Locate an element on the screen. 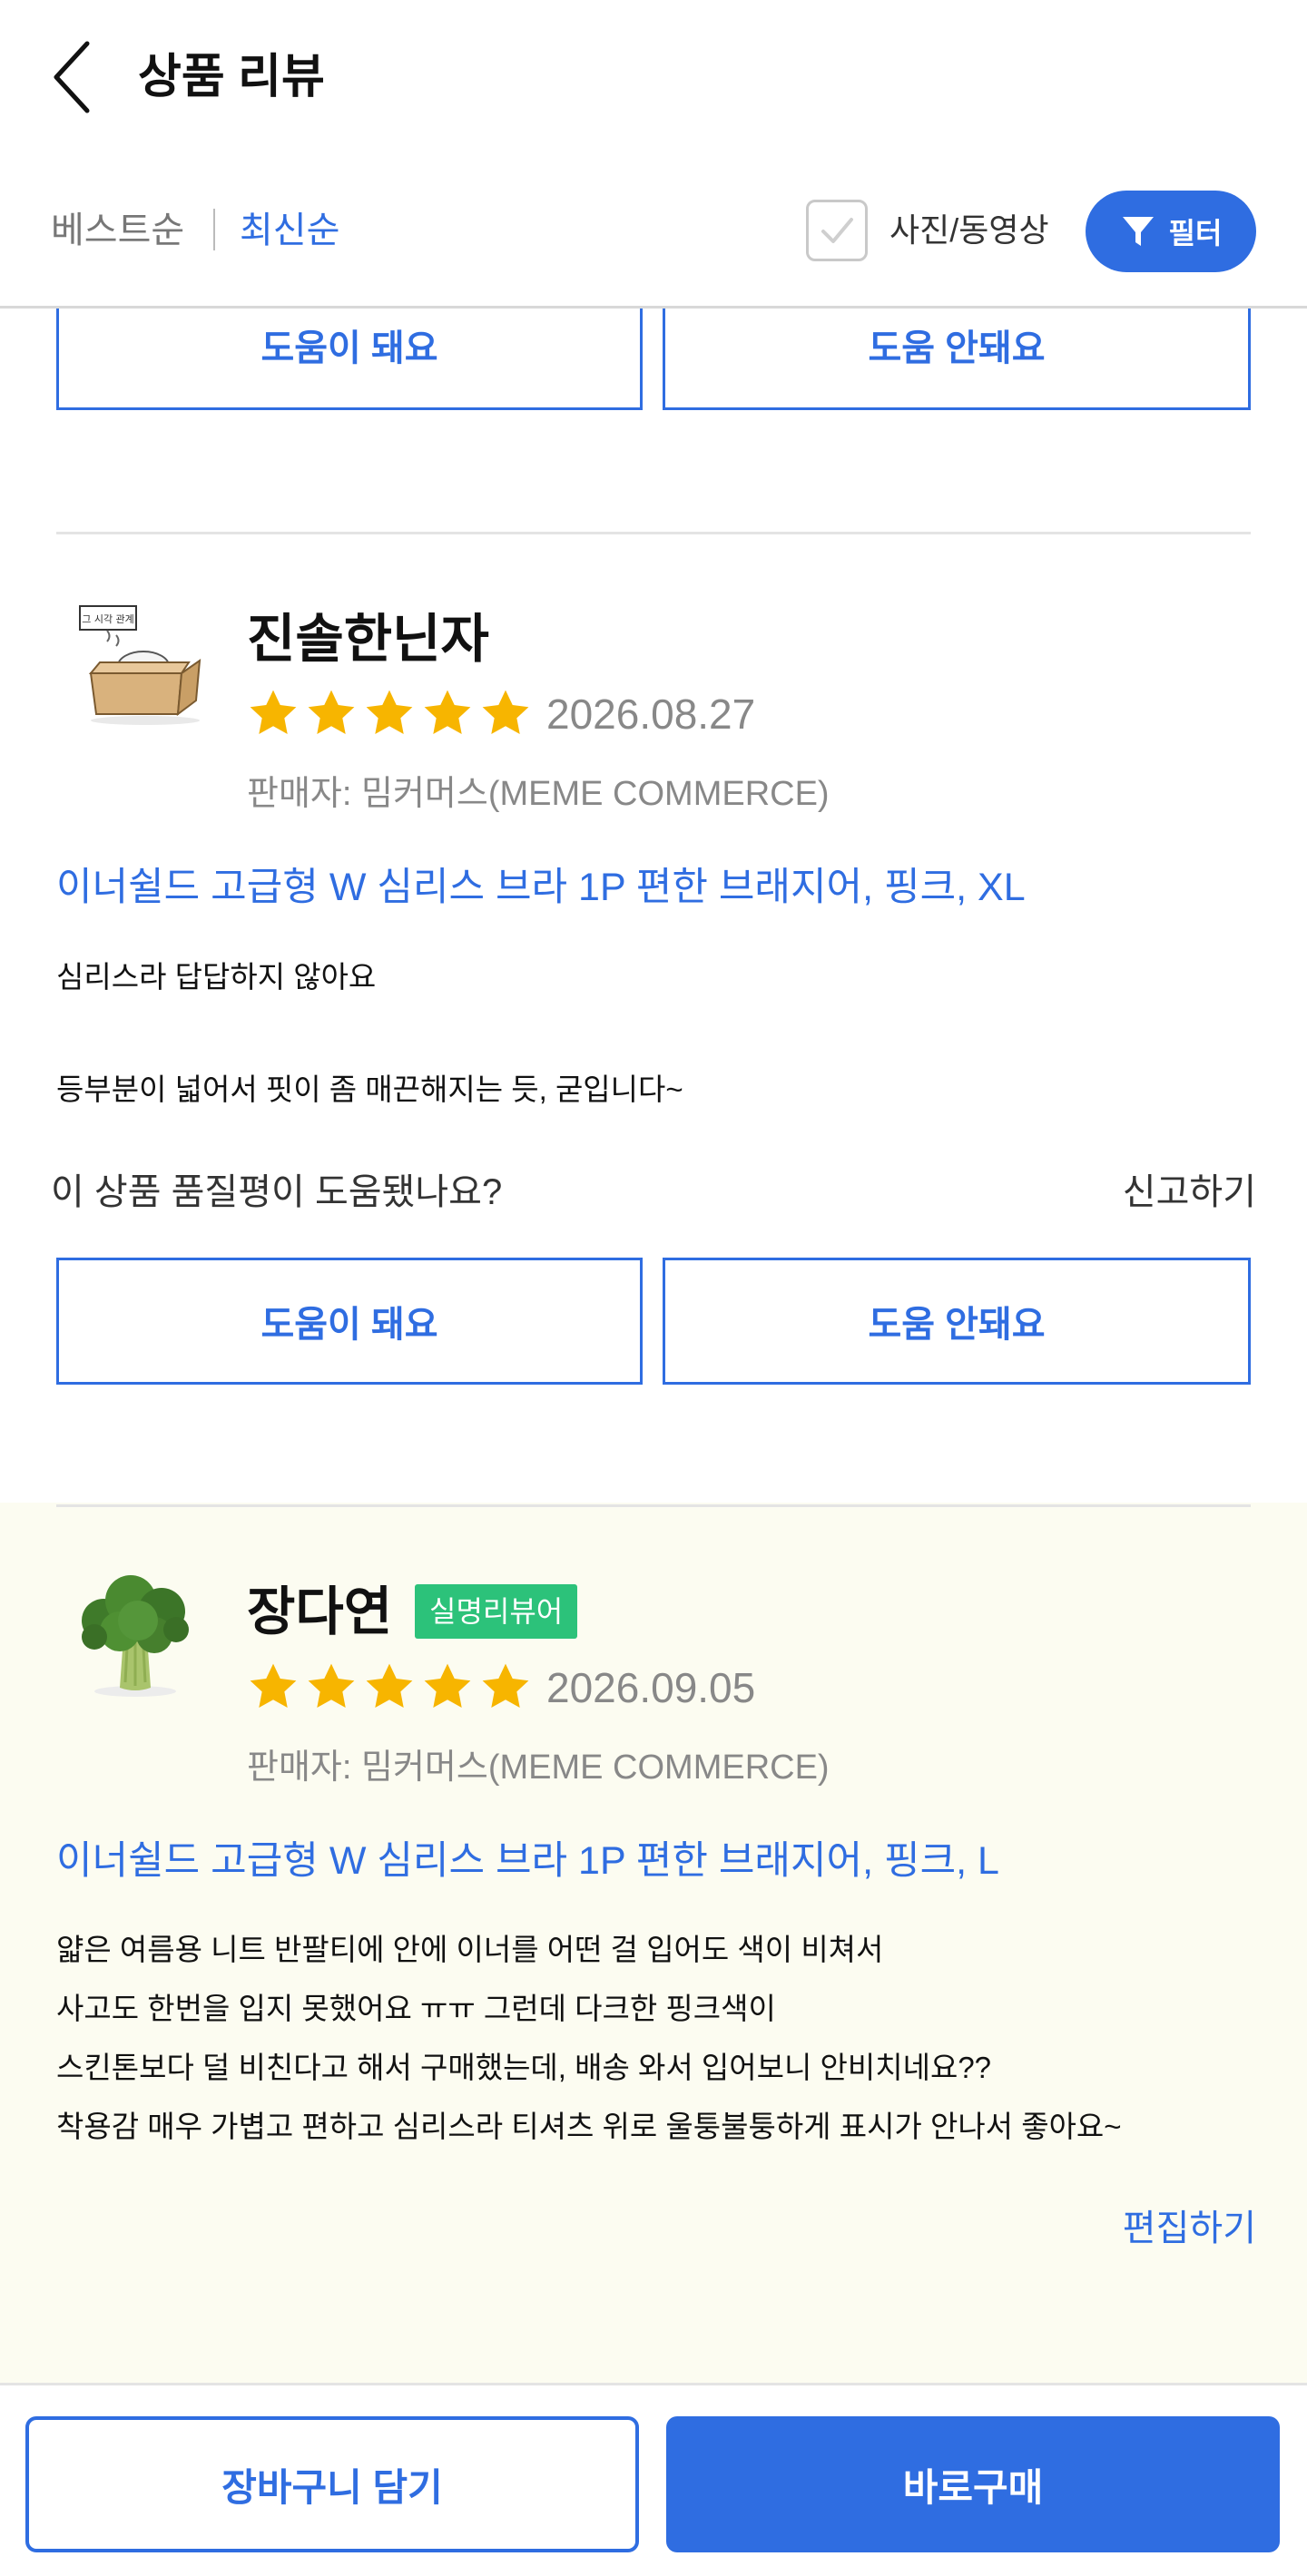 Image resolution: width=1307 pixels, height=2576 pixels. helpful-question: 이 상품 품질평이 도움됐나요? is located at coordinates (277, 1192).